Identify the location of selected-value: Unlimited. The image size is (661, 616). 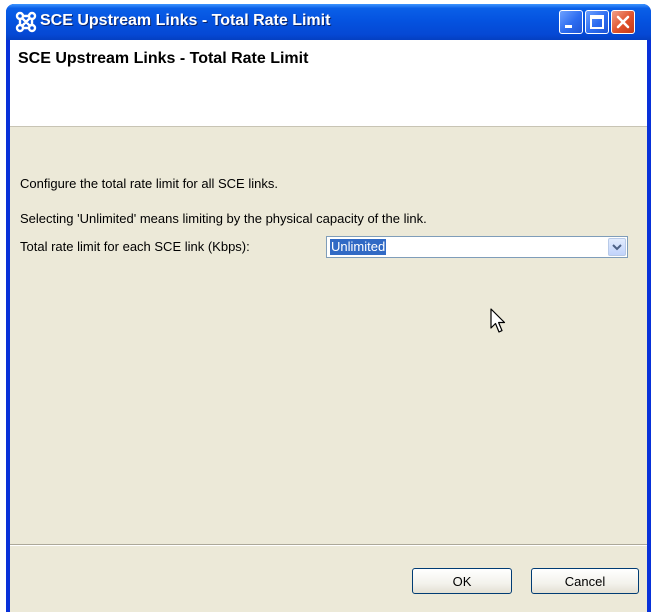
(358, 247).